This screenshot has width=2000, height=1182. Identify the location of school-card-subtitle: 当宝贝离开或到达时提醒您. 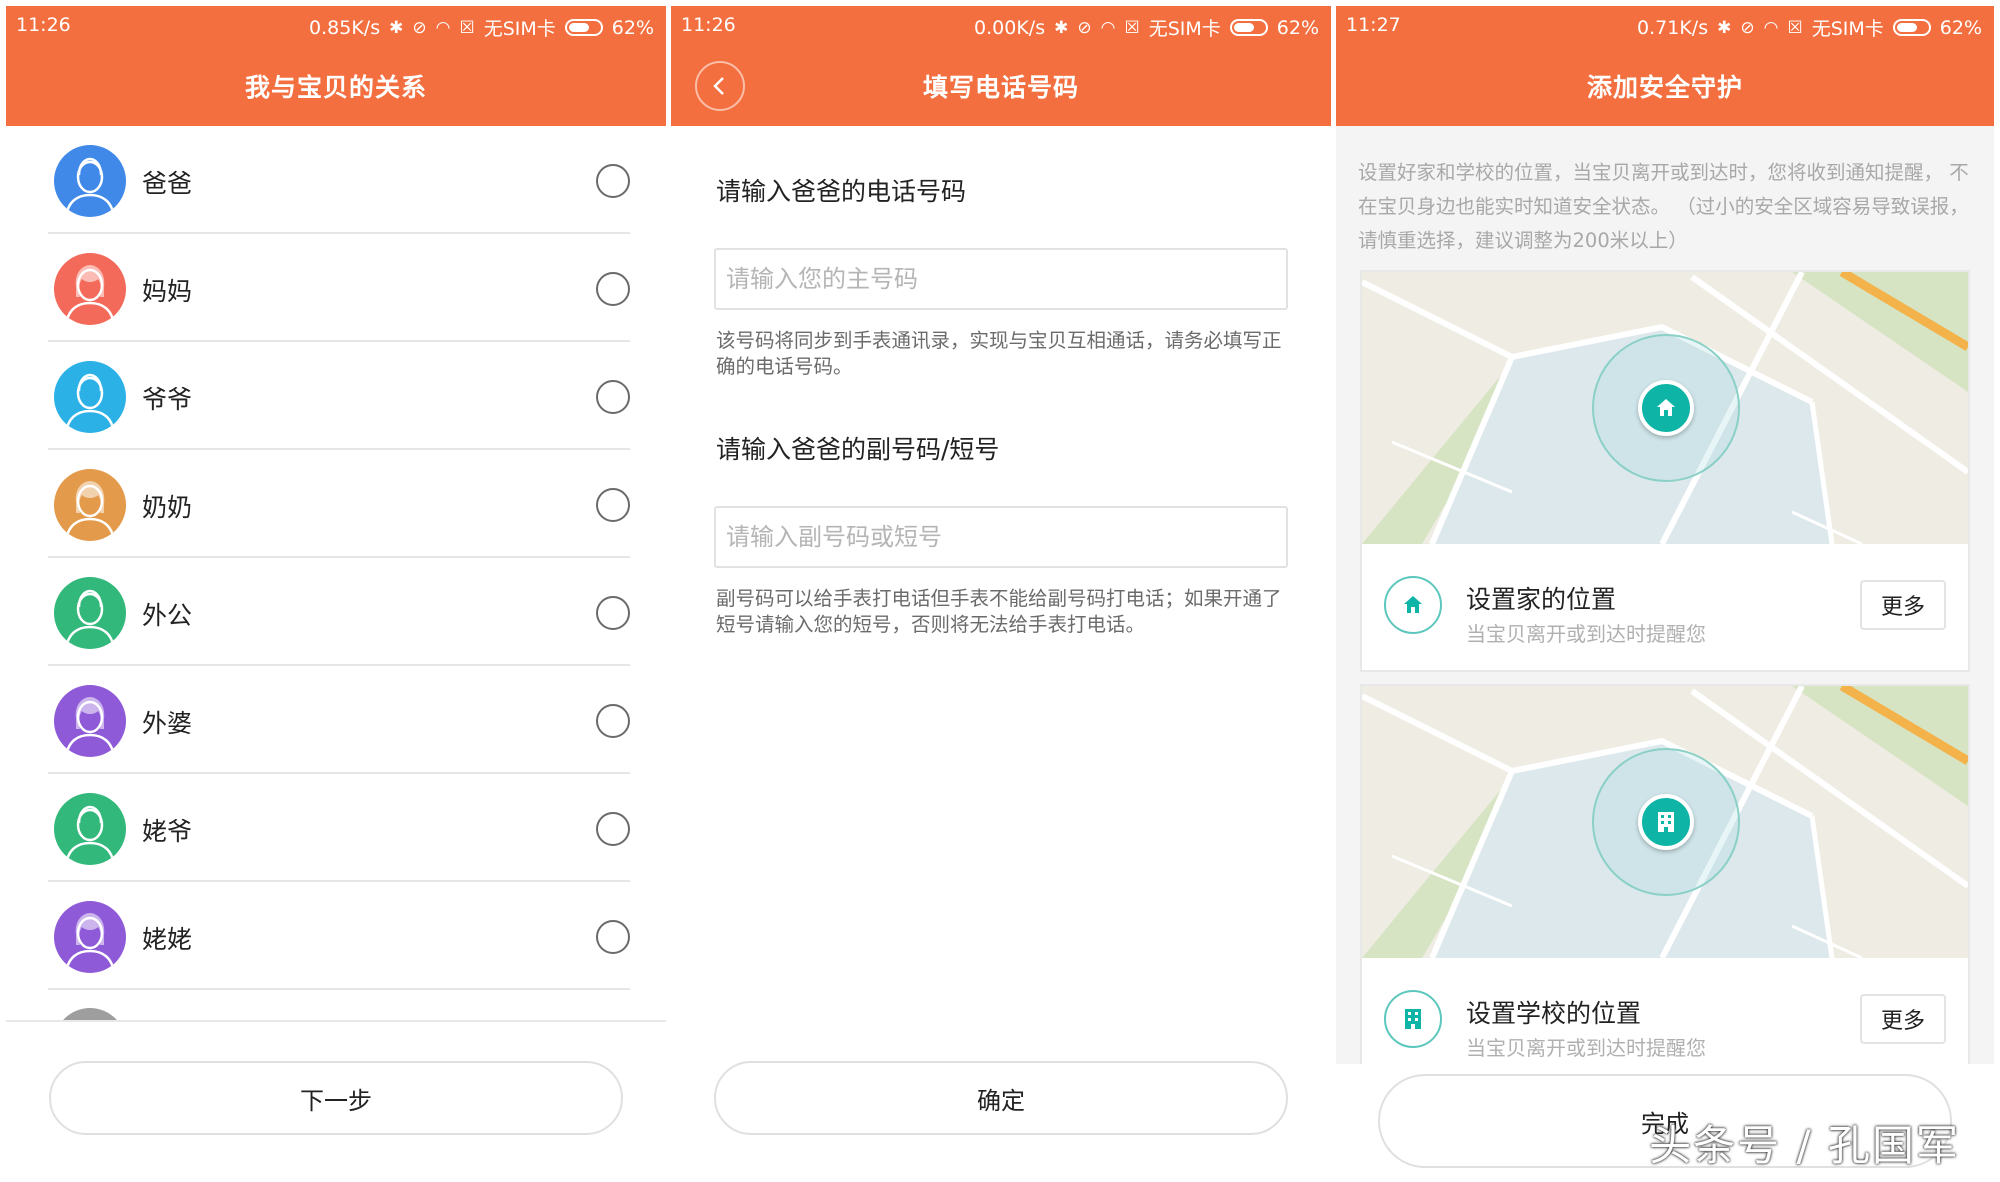
(1586, 1048).